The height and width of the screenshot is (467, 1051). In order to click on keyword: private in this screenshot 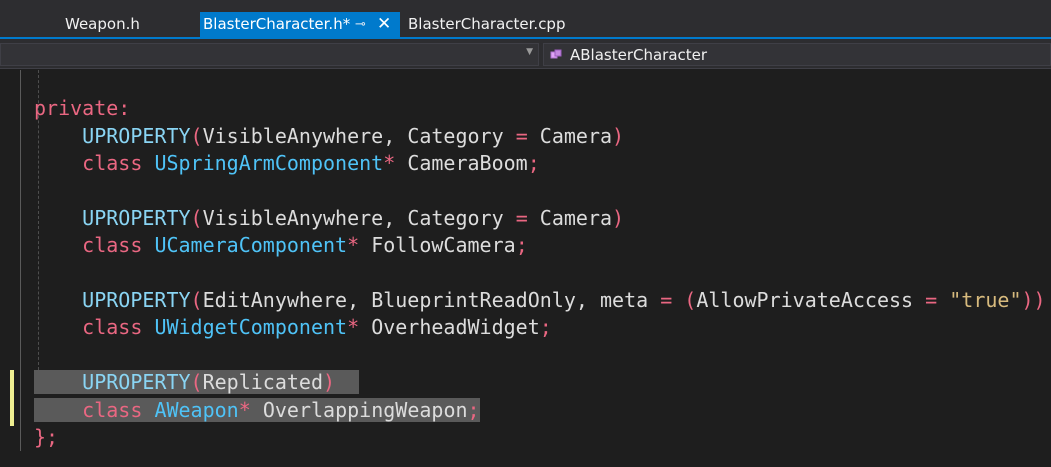, I will do `click(76, 108)`.